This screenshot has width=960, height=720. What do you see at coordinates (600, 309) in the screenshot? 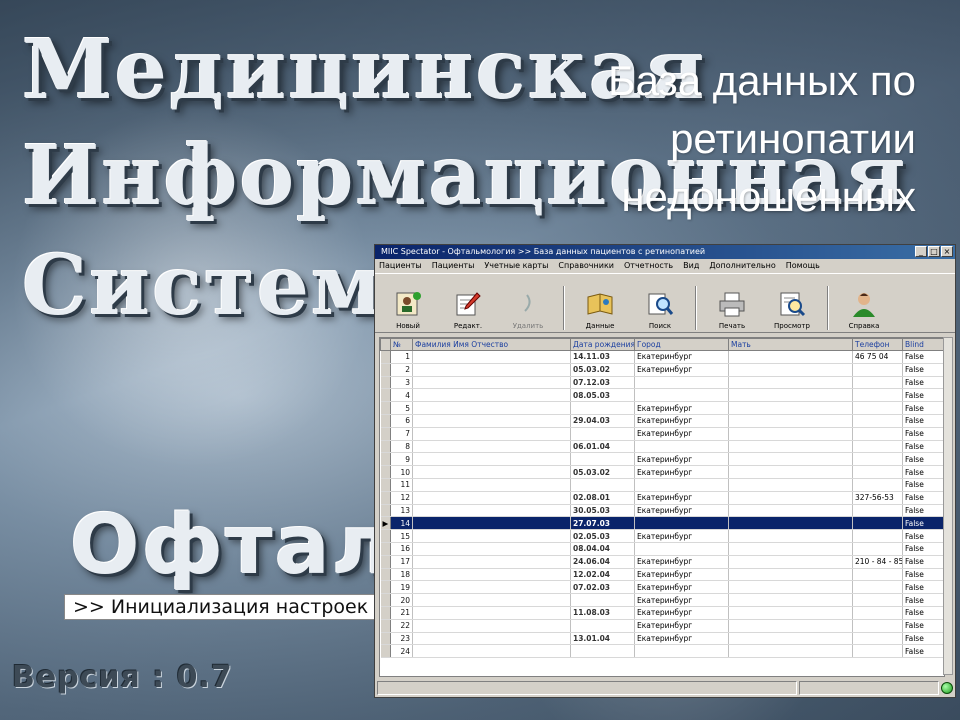
I see `data-button: Данные` at bounding box center [600, 309].